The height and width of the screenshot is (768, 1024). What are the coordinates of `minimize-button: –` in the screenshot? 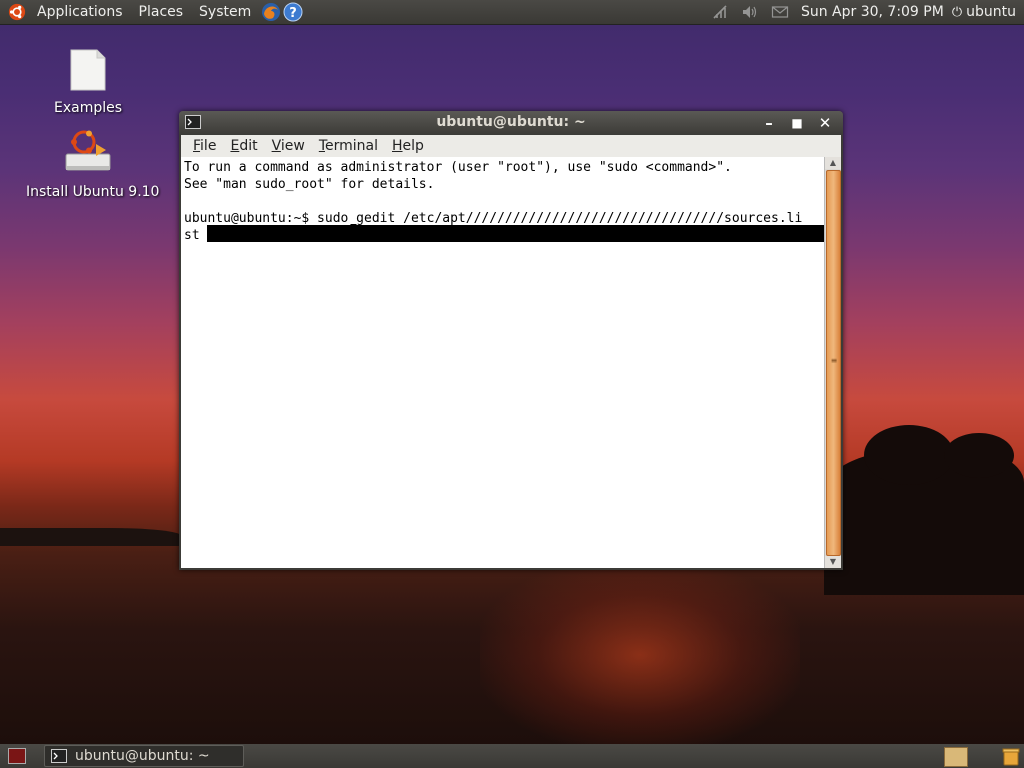 It's located at (769, 123).